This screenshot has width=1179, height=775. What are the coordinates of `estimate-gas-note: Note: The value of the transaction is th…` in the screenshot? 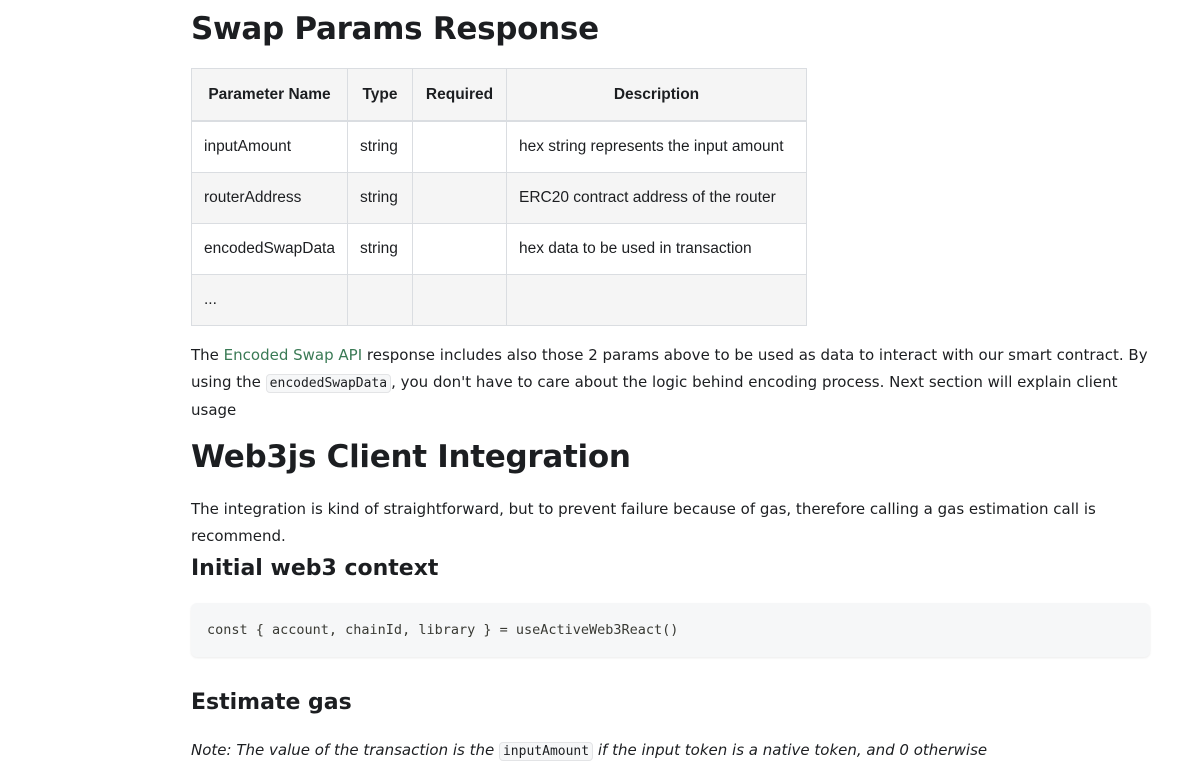 It's located at (671, 751).